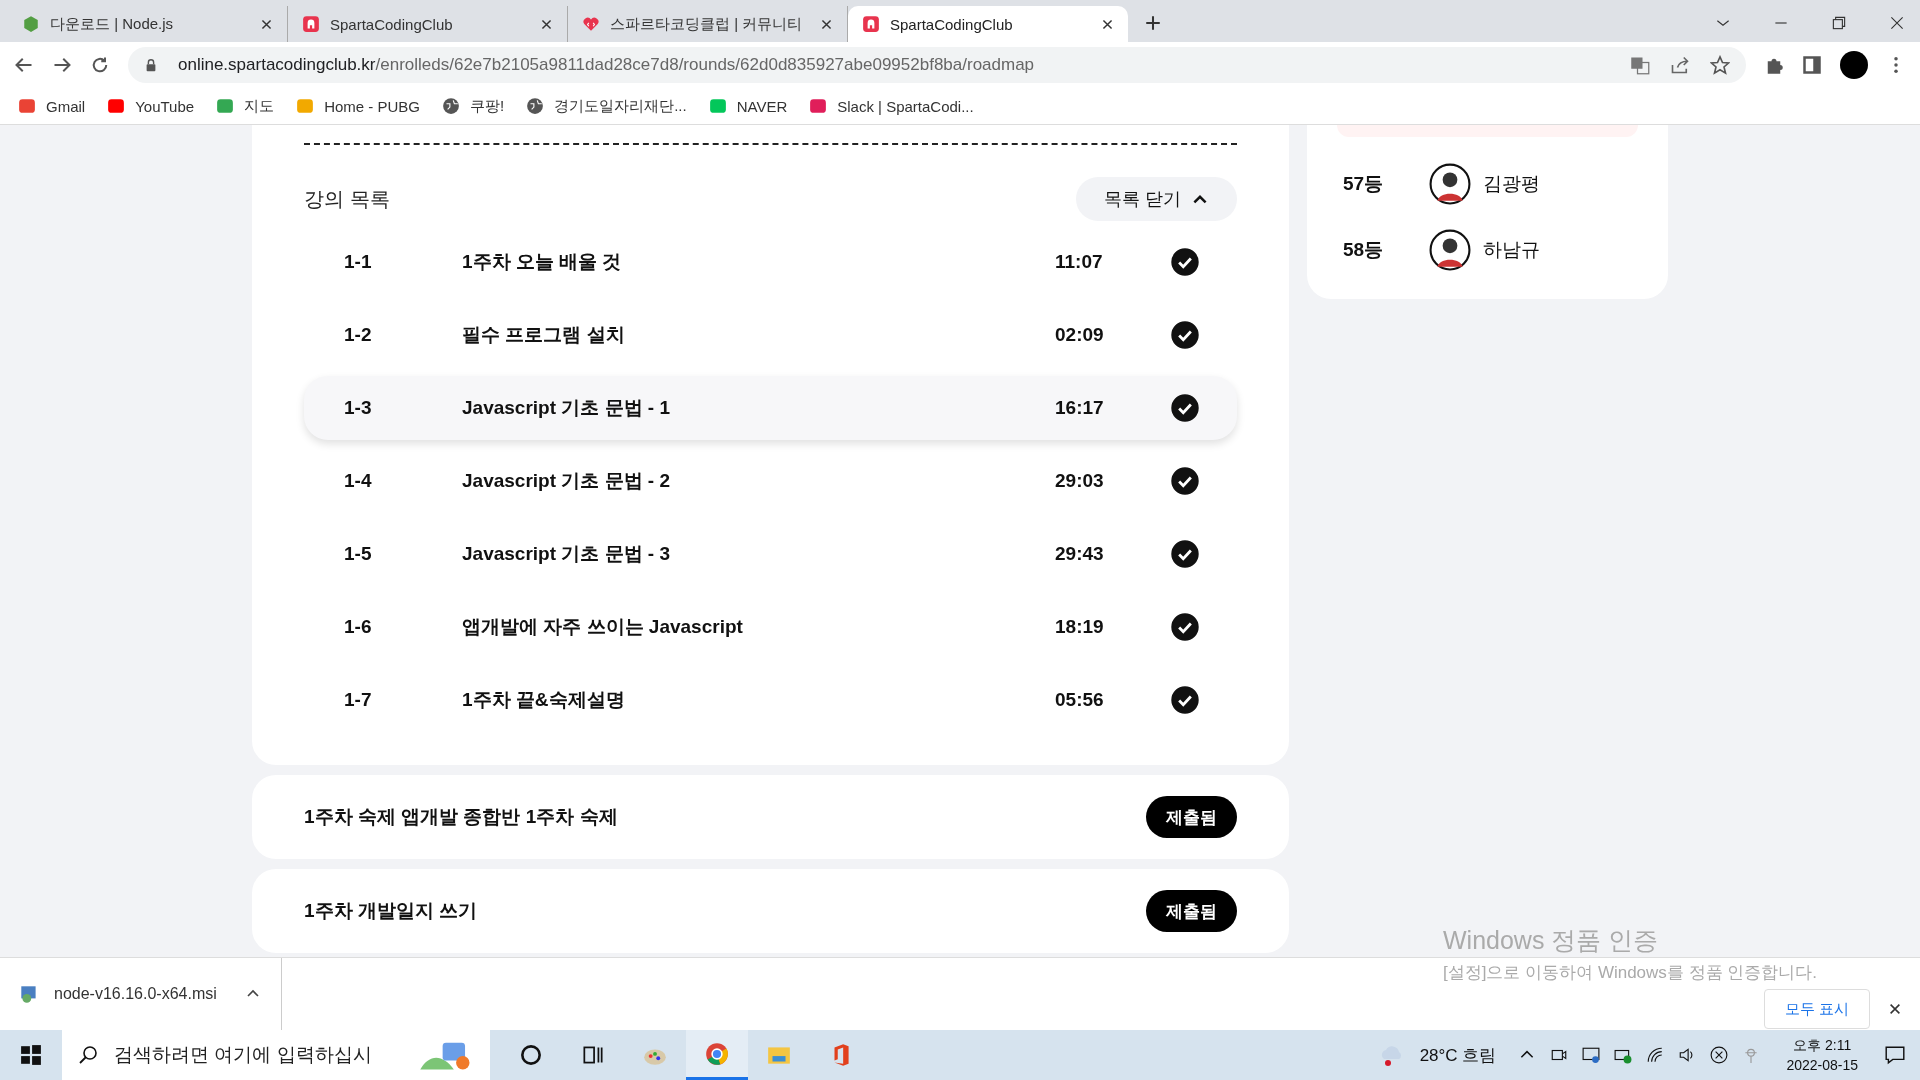 Image resolution: width=1920 pixels, height=1080 pixels. I want to click on lesson-number: 1-2, so click(358, 335).